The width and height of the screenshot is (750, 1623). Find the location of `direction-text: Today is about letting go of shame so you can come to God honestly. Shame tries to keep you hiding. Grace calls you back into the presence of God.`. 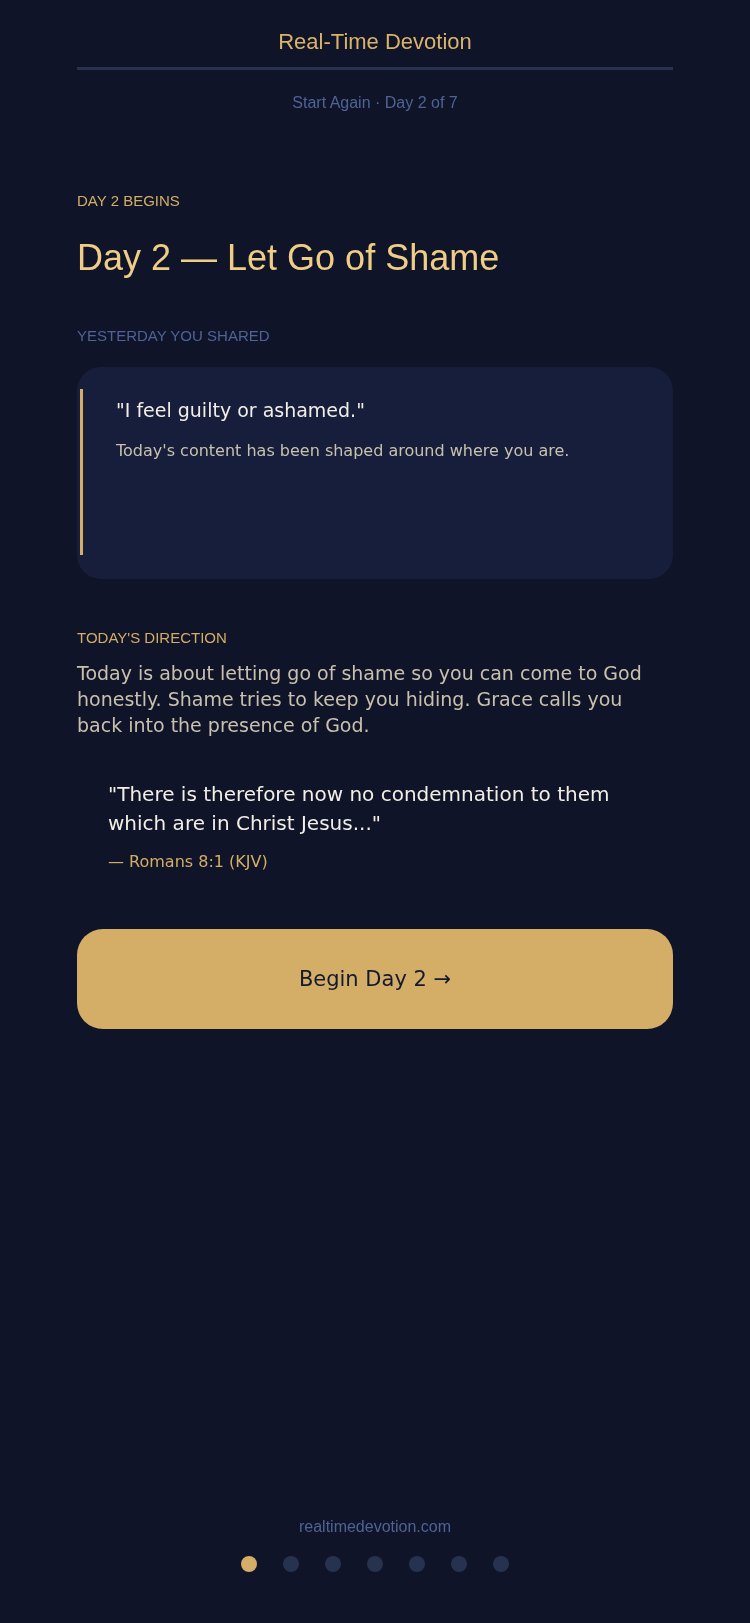

direction-text: Today is about letting go of shame so you can come to God honestly. Shame tries to keep you hiding. Grace calls you back into the presence of God. is located at coordinates (360, 699).